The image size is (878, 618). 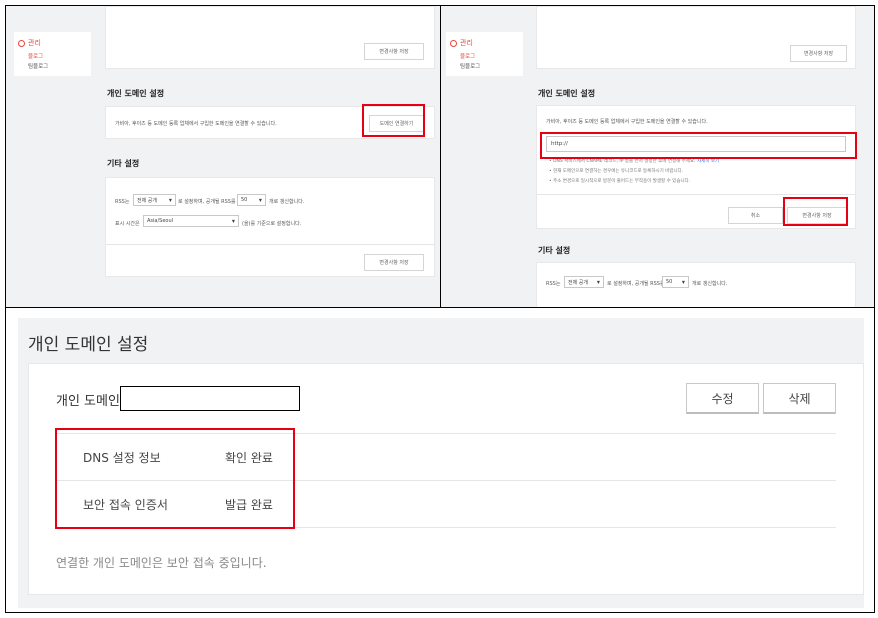 What do you see at coordinates (161, 563) in the screenshot?
I see `secure-connection-note: 연결한 개인 도메인은 보안 접속 중입니다.` at bounding box center [161, 563].